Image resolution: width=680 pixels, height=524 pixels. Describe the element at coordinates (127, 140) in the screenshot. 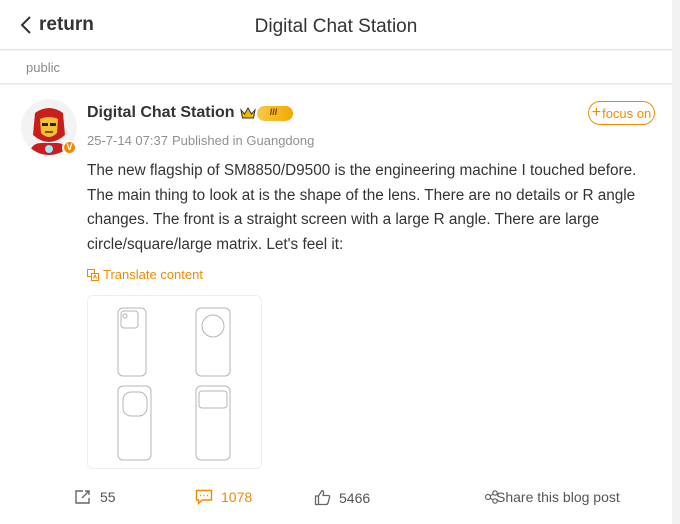

I see `post-date: 25-7-14 07:37` at that location.